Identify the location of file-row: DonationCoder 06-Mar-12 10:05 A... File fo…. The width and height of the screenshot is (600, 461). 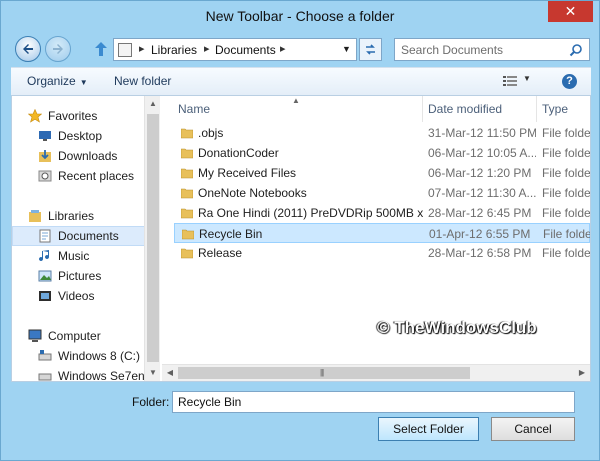
(382, 153).